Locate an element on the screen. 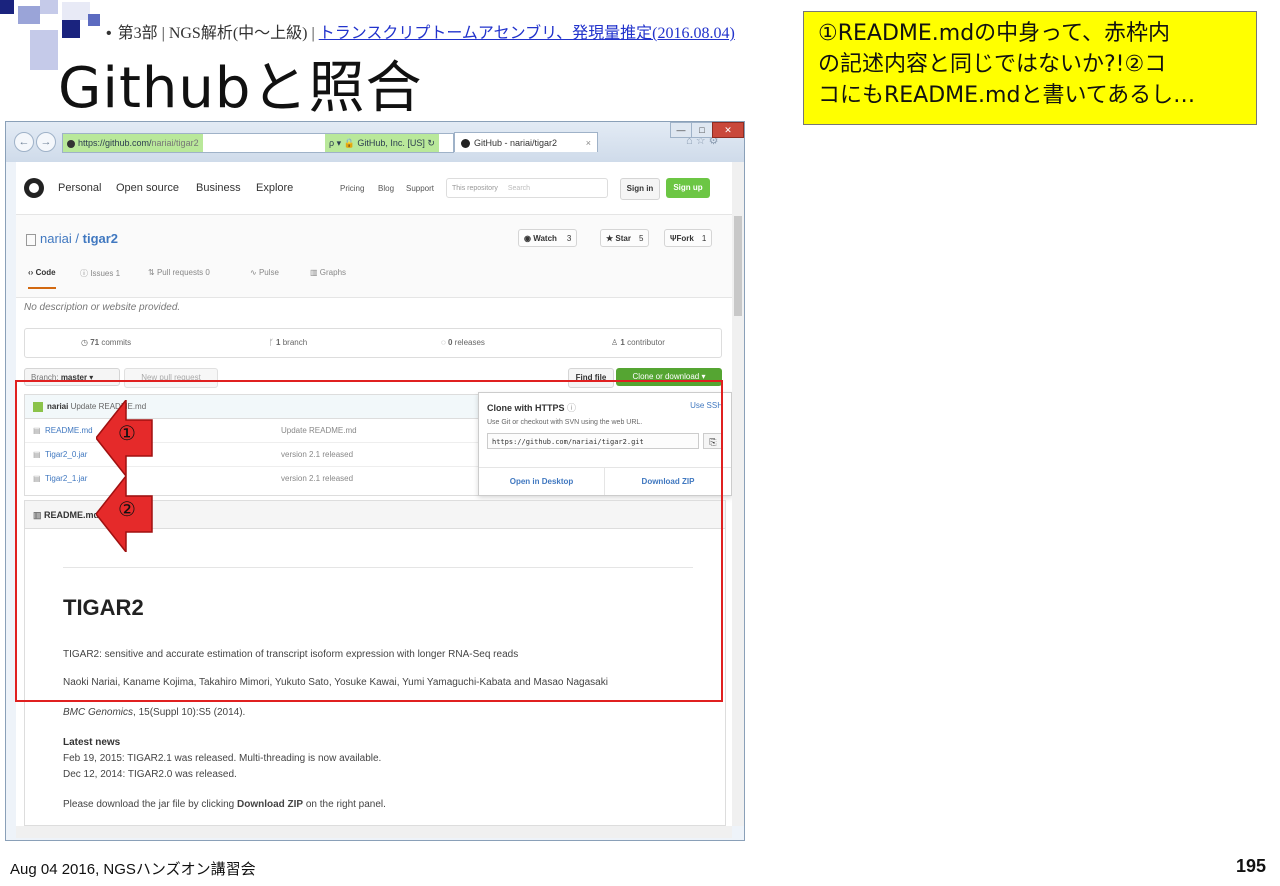 The image size is (1280, 886). minimize-button: — is located at coordinates (681, 130).